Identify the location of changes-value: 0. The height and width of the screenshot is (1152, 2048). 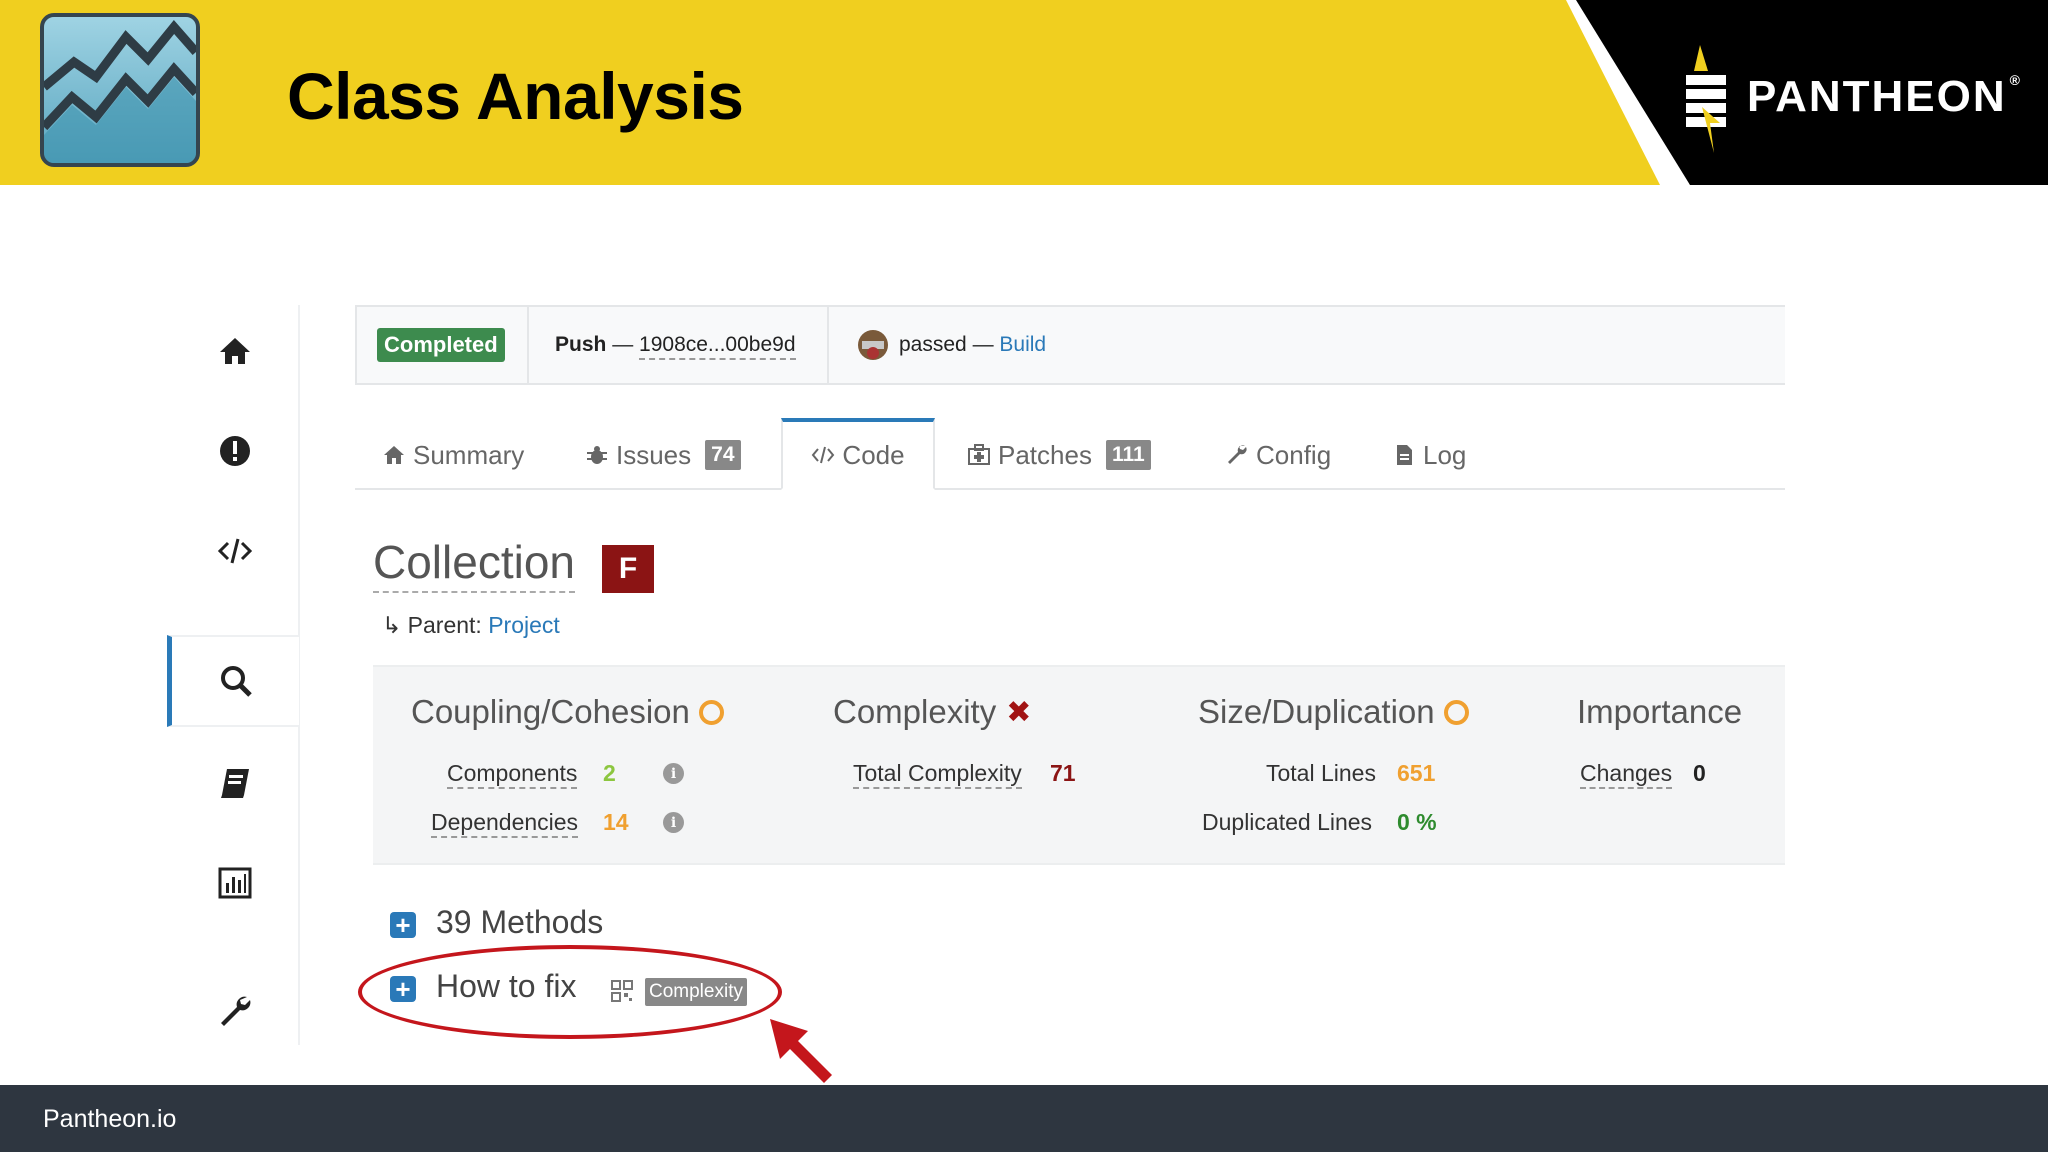
(1699, 773).